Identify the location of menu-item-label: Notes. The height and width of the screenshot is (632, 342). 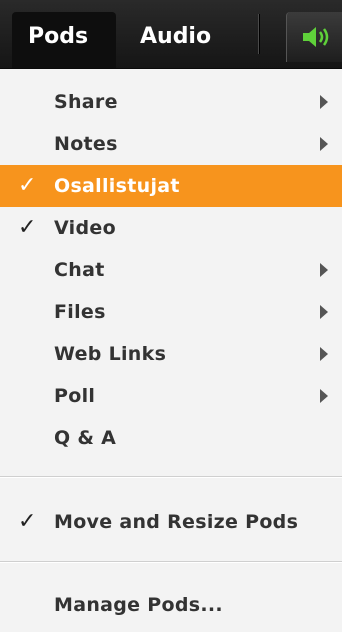
(86, 144).